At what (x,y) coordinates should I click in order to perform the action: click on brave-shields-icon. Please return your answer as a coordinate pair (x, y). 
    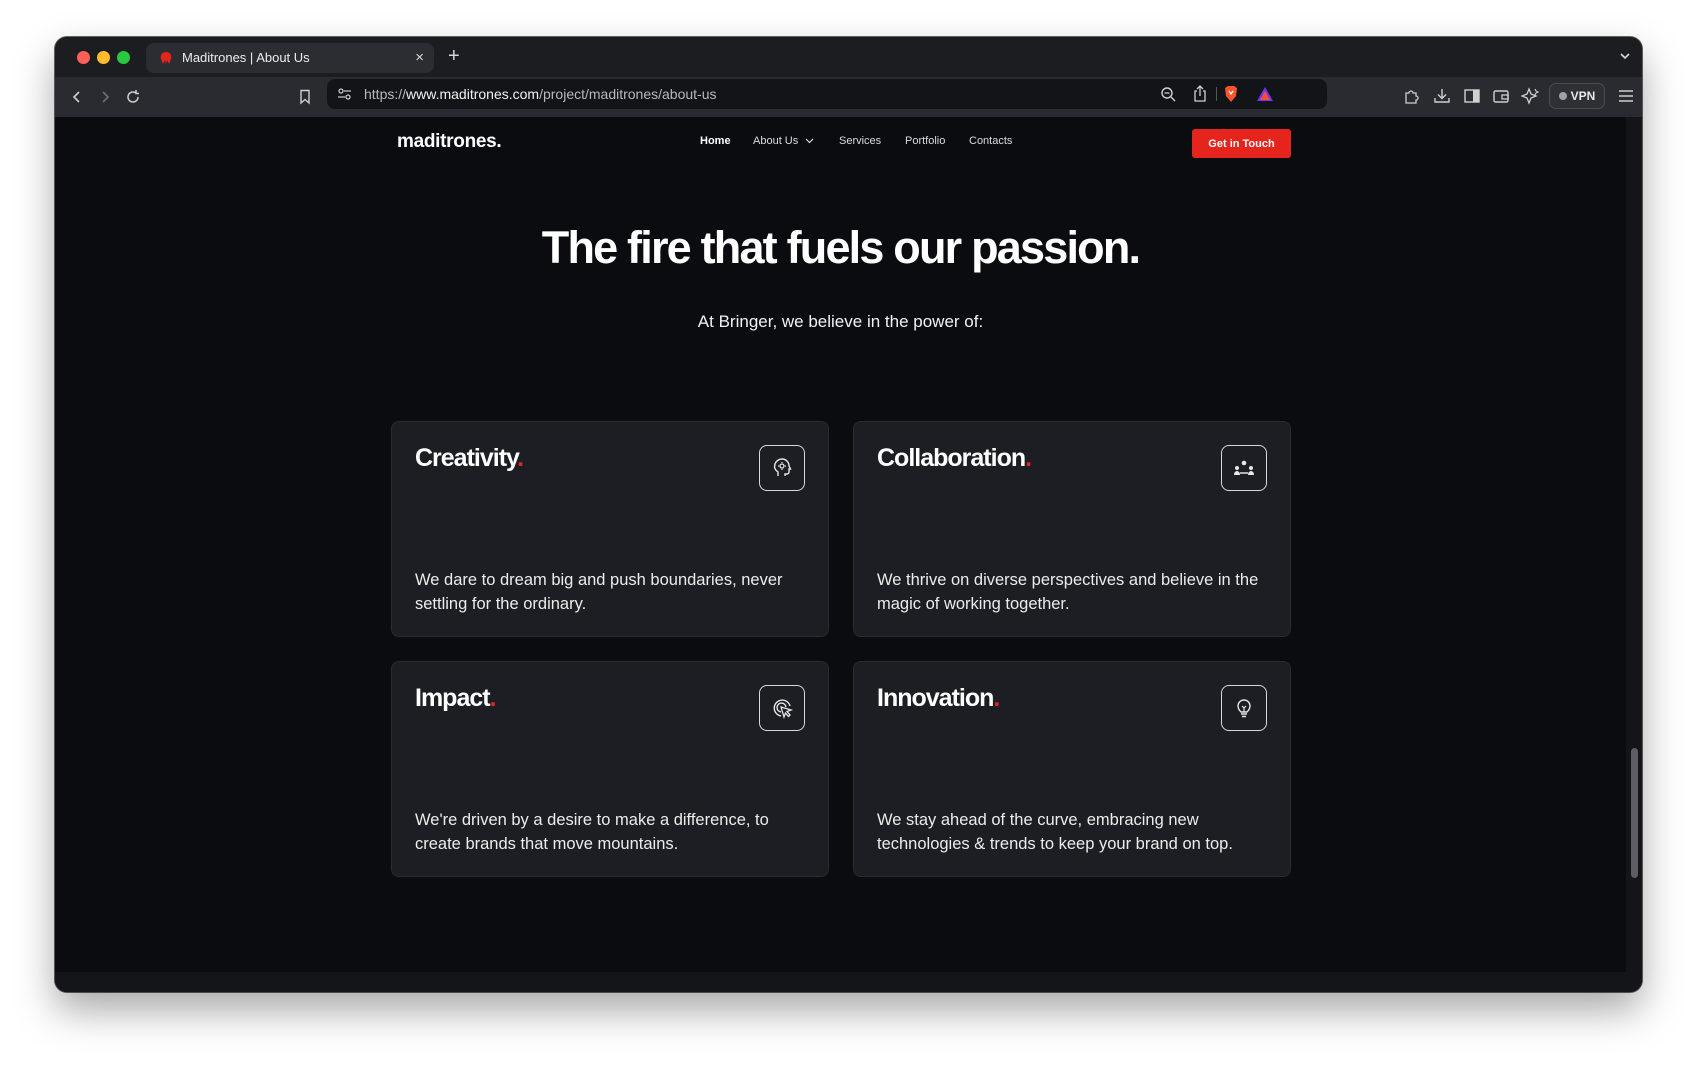
    Looking at the image, I should click on (1231, 94).